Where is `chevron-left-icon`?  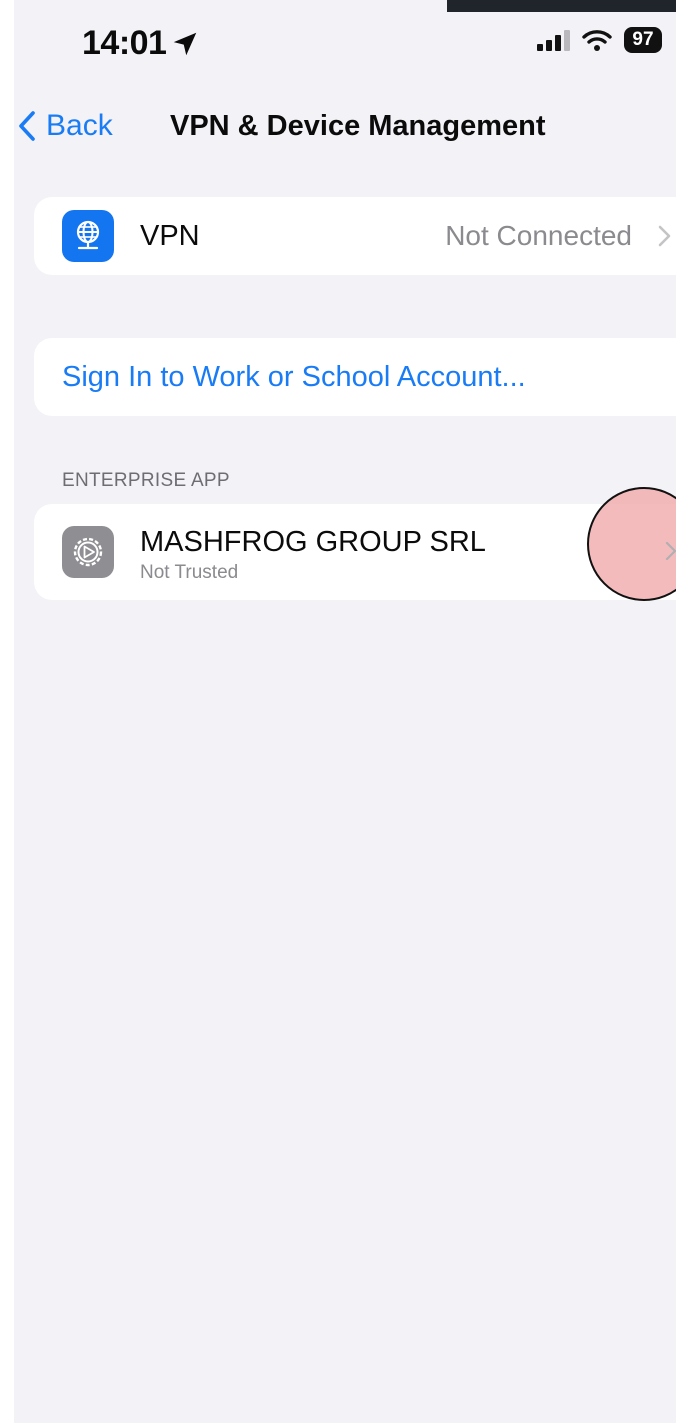 chevron-left-icon is located at coordinates (27, 126).